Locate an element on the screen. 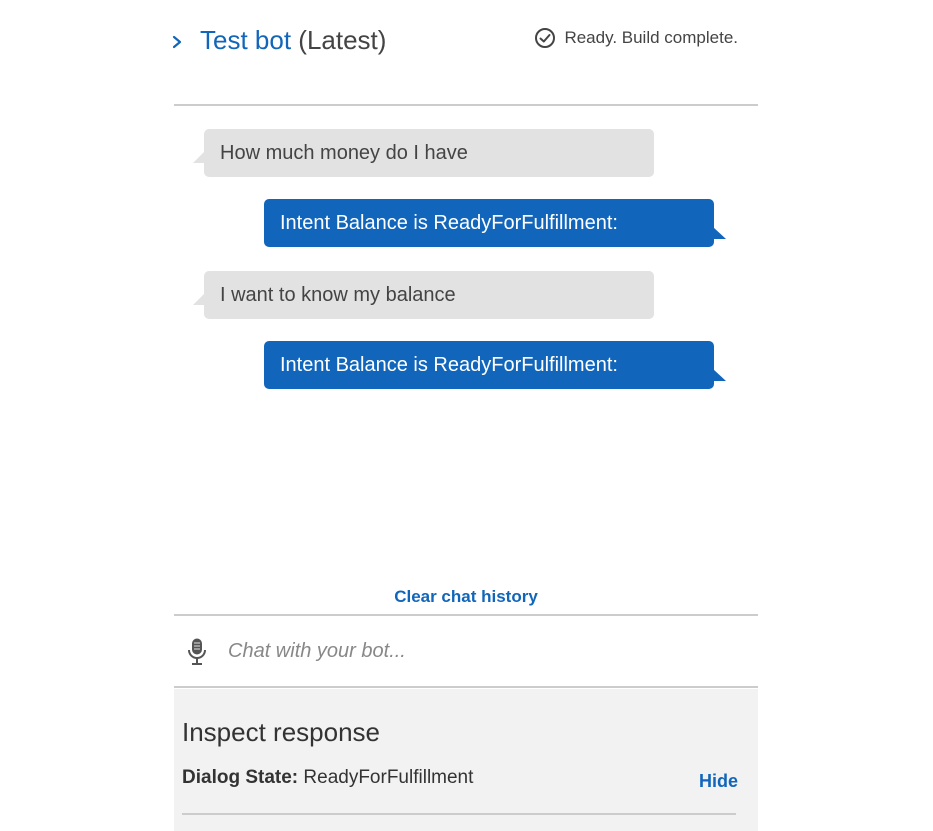 This screenshot has height=831, width=933. chat-divider-top is located at coordinates (466, 615).